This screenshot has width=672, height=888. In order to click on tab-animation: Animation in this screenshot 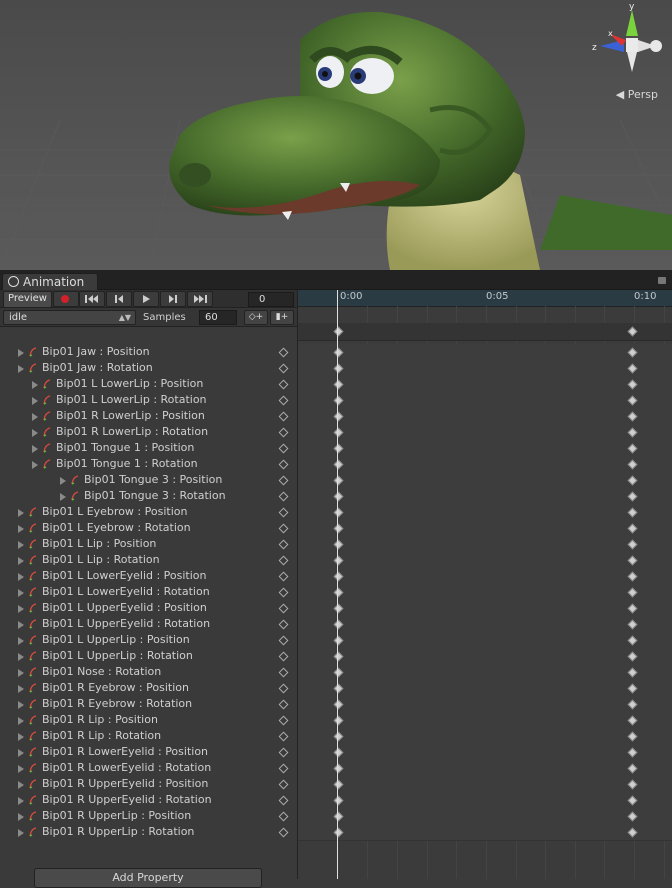, I will do `click(50, 282)`.